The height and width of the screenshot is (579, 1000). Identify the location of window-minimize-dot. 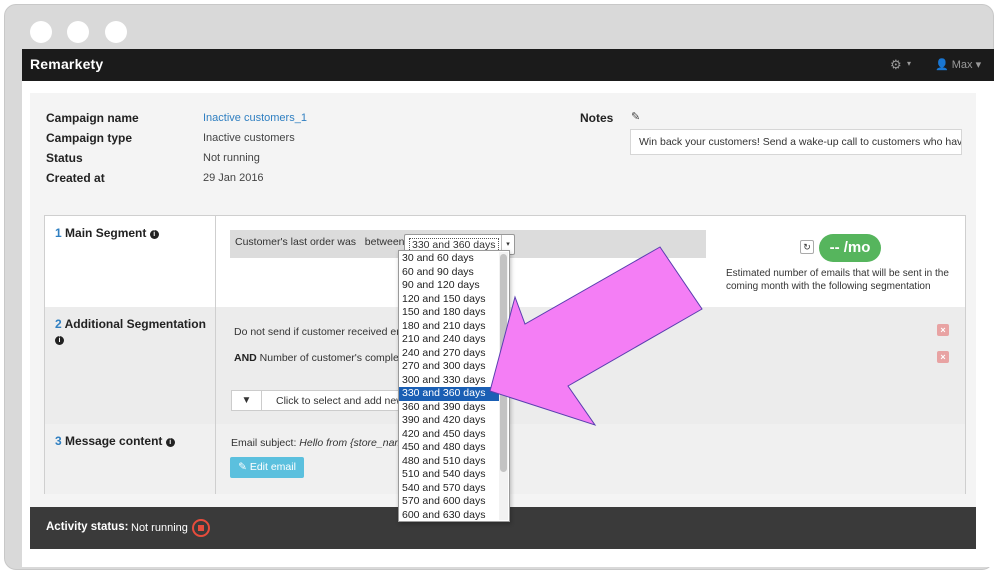
(78, 32).